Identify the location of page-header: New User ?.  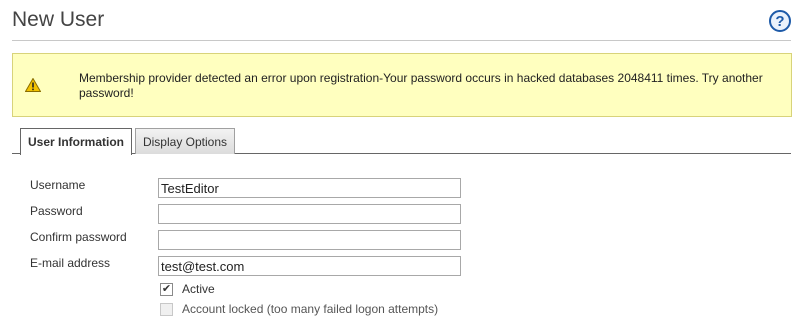
(401, 20).